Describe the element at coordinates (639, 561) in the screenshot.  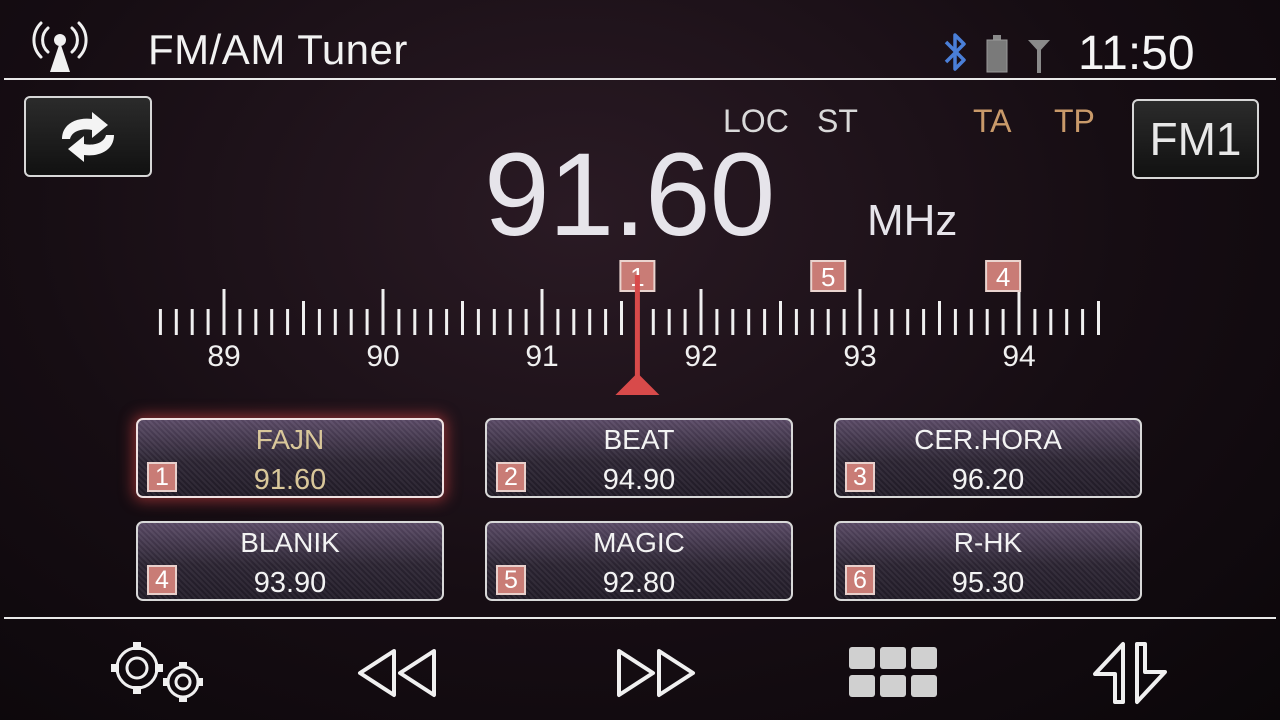
I see `preset-button-5: MAGIC 92.80 5` at that location.